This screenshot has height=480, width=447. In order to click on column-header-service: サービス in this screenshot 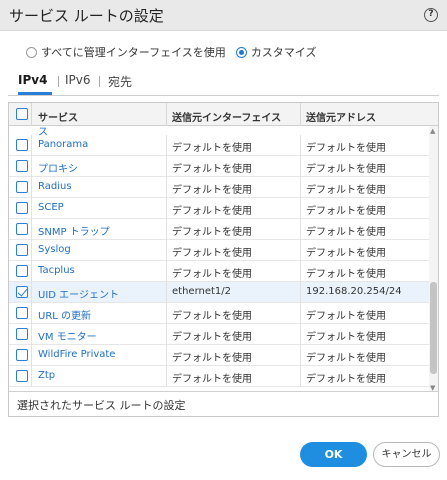, I will do `click(58, 116)`.